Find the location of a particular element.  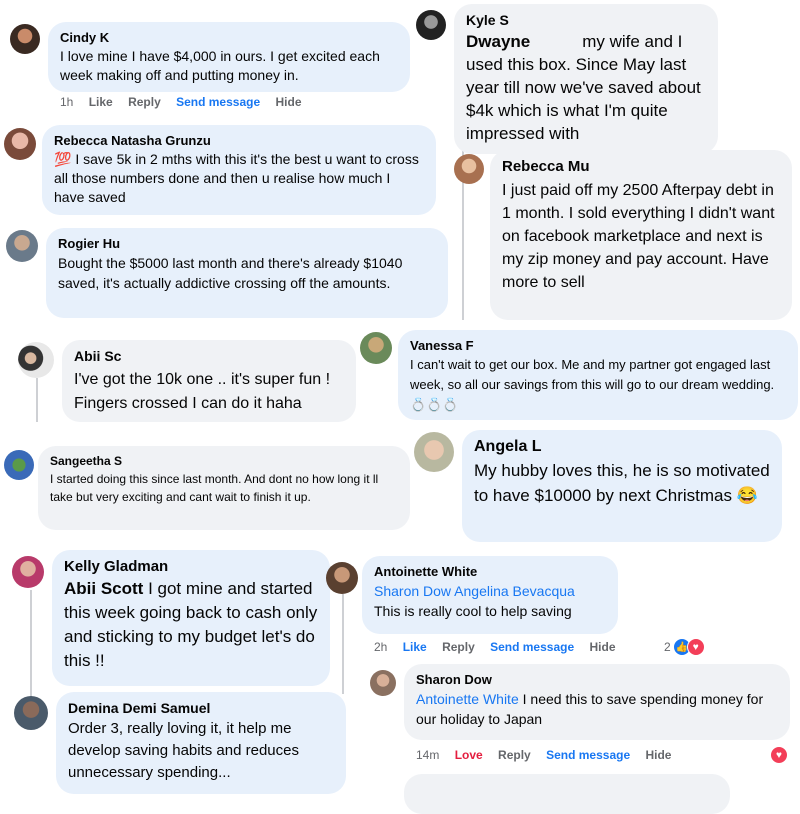

reaction-summary: 2 👍 ♥ is located at coordinates (684, 647).